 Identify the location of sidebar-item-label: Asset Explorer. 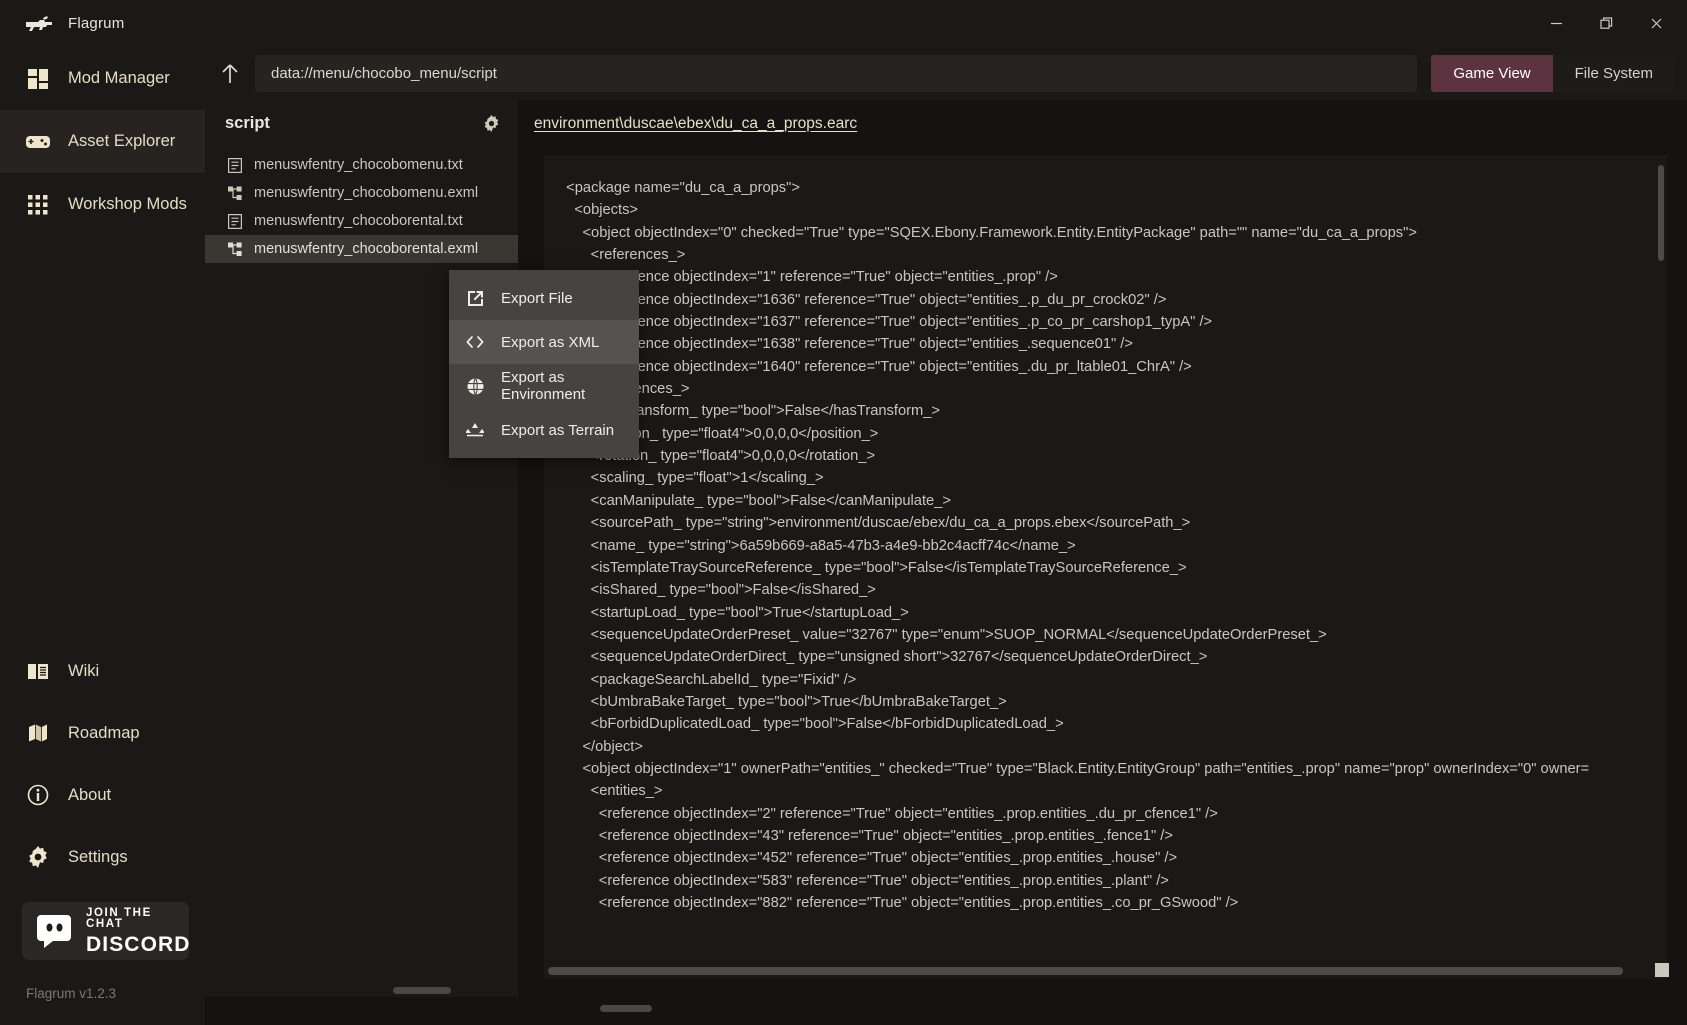
(122, 141).